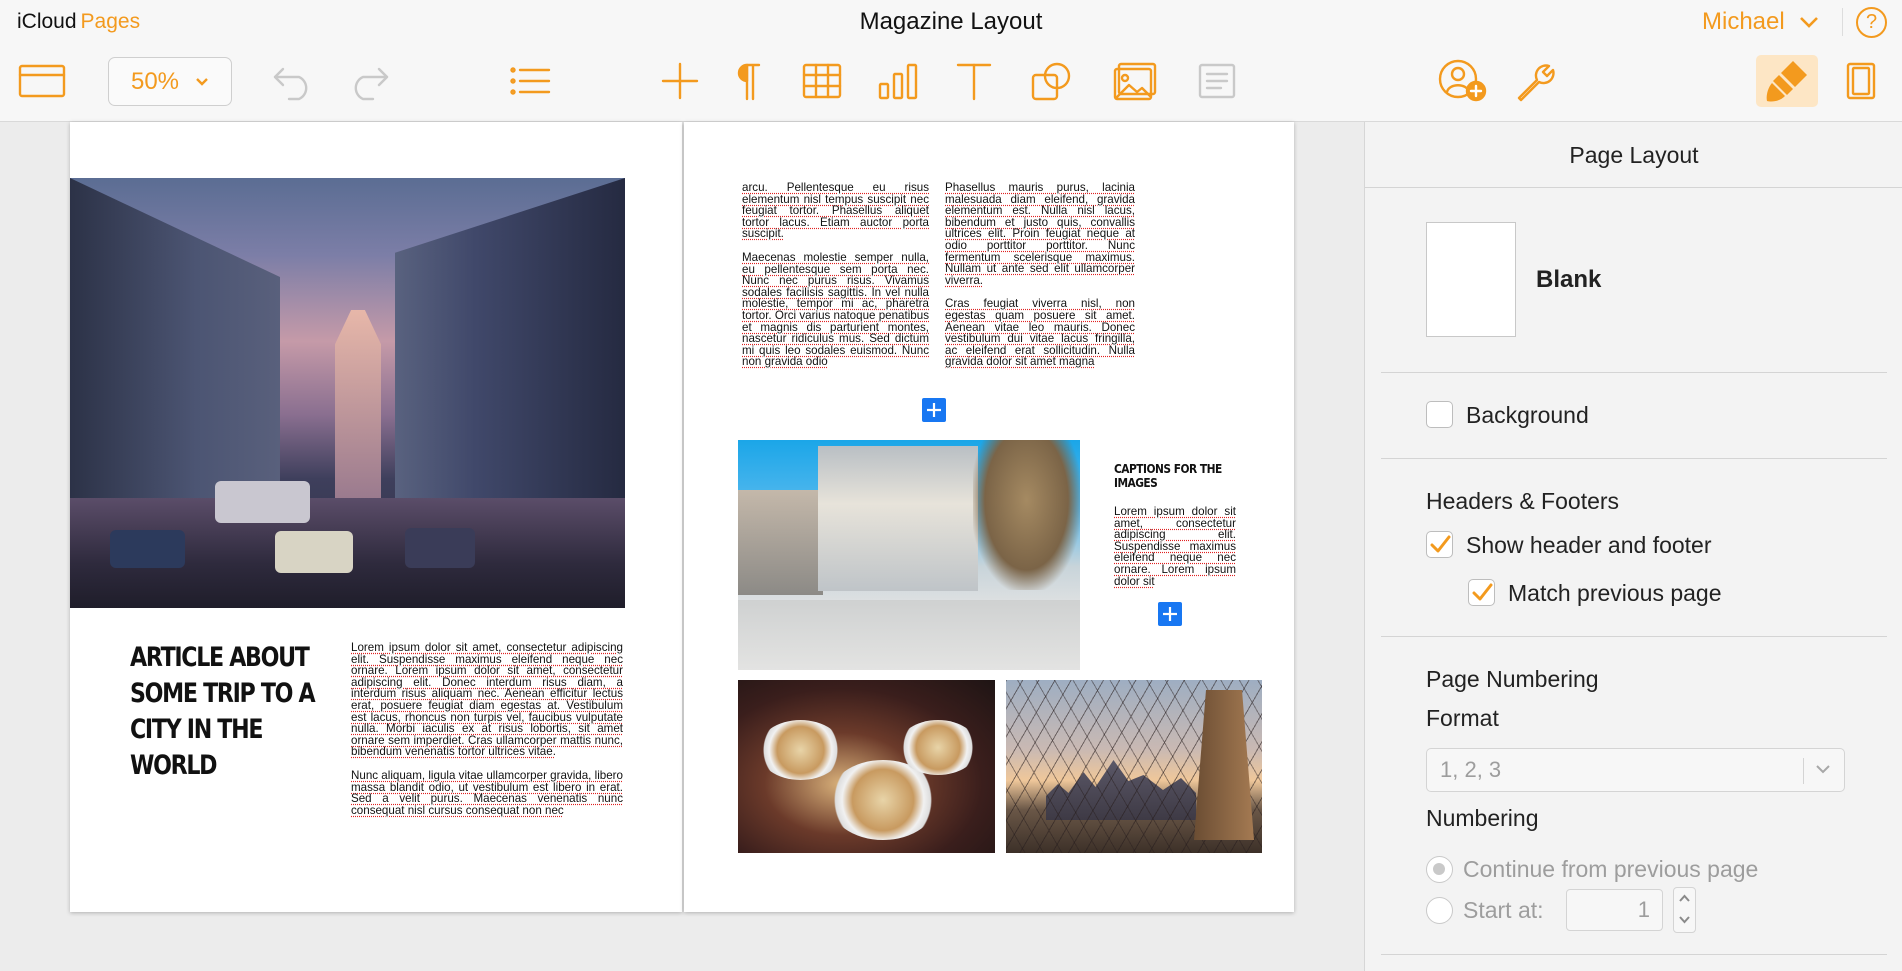 This screenshot has width=1902, height=971. I want to click on shape-button, so click(1051, 81).